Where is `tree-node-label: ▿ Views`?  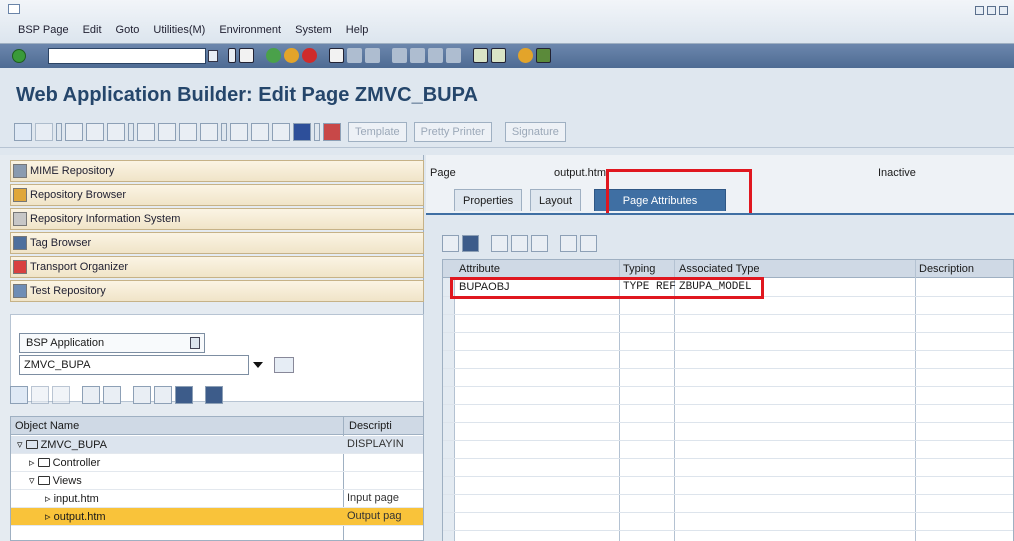 tree-node-label: ▿ Views is located at coordinates (55, 481).